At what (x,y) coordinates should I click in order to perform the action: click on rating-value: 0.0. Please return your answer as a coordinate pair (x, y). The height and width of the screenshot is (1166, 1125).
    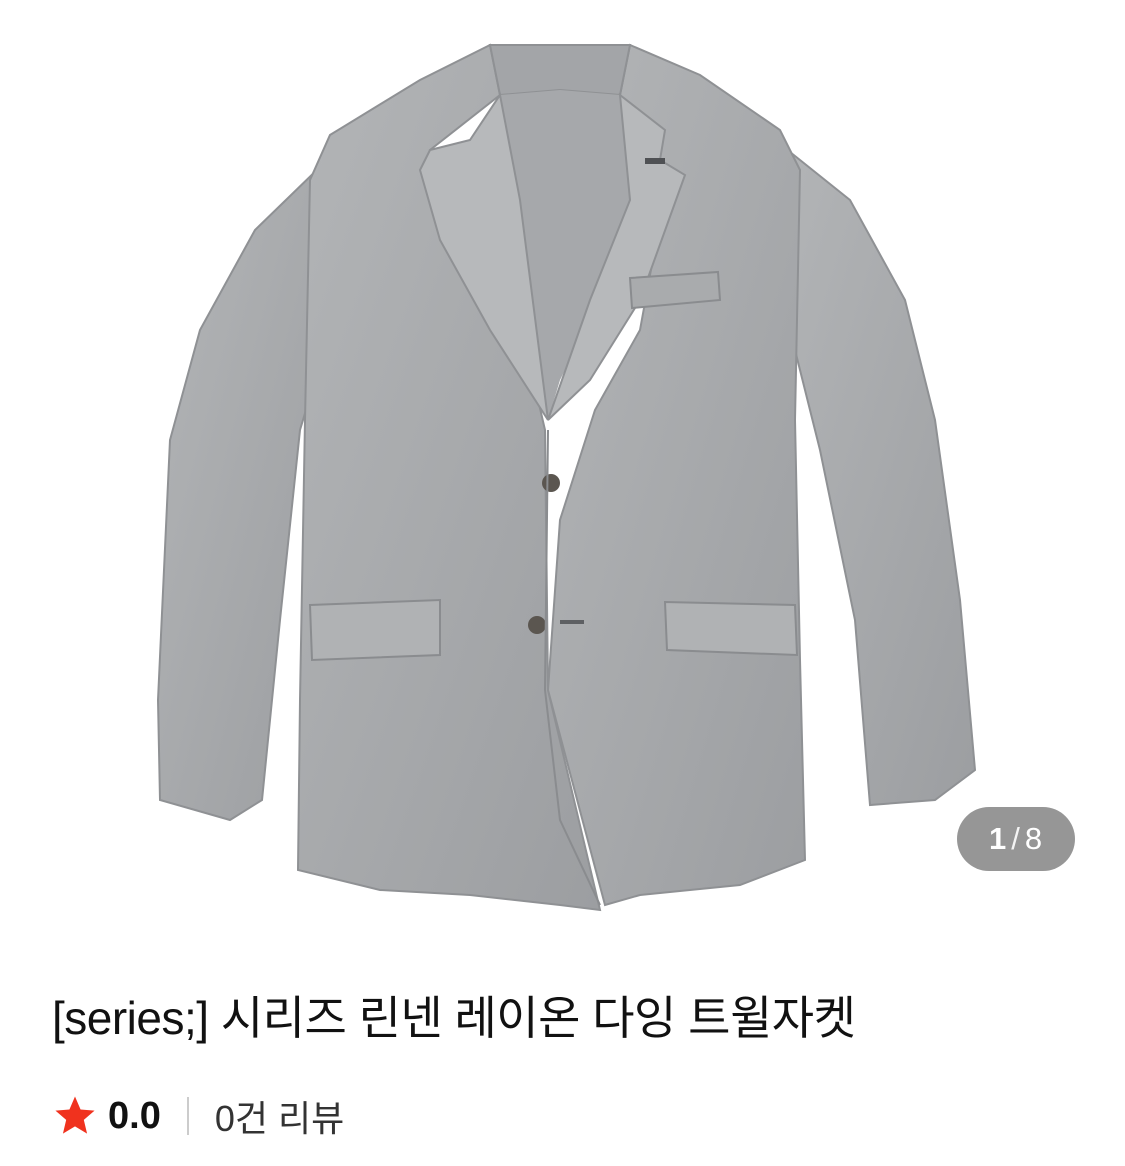
    Looking at the image, I should click on (134, 1115).